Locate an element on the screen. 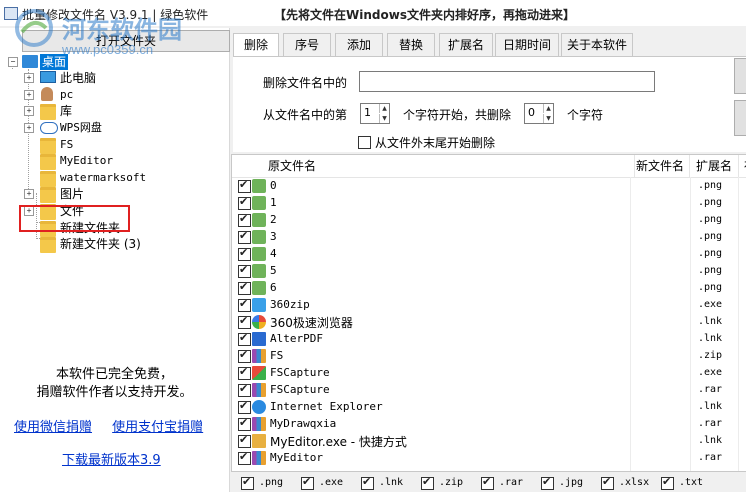 This screenshot has height=492, width=746. header-extra: 存 is located at coordinates (742, 166).